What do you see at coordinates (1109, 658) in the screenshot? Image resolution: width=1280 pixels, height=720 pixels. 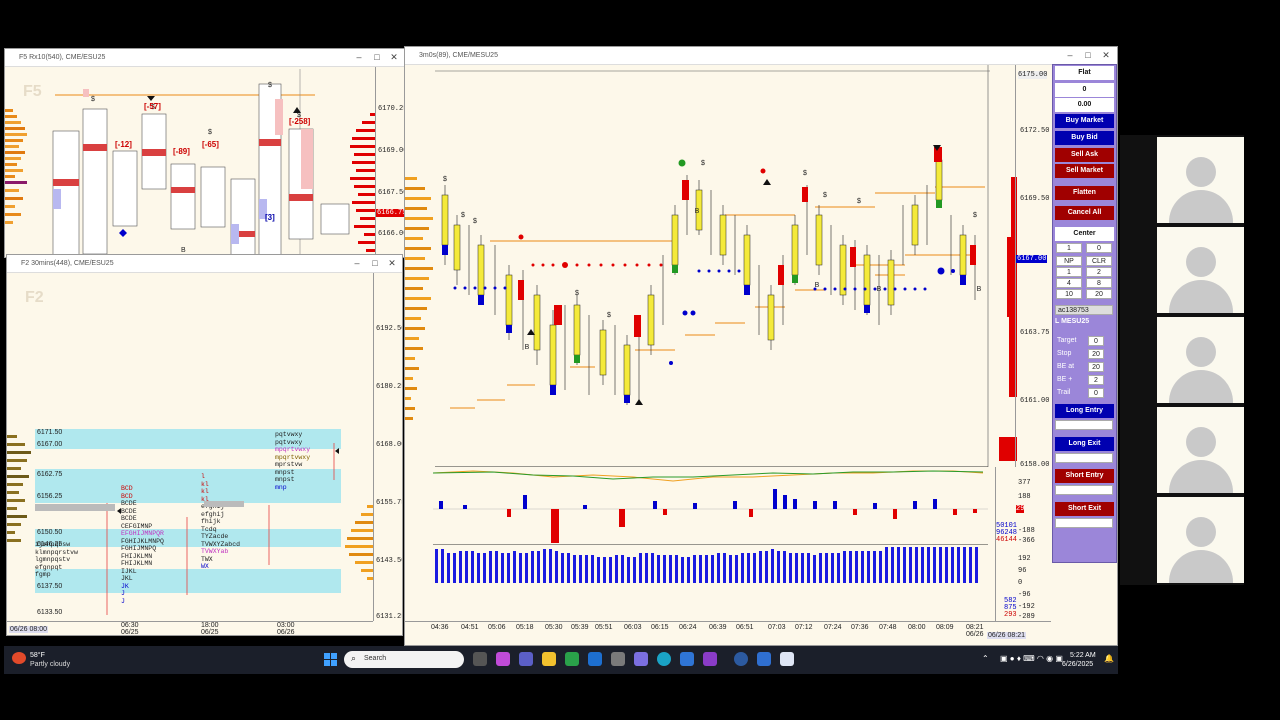 I see `notification-bell-icon: 🔔` at bounding box center [1109, 658].